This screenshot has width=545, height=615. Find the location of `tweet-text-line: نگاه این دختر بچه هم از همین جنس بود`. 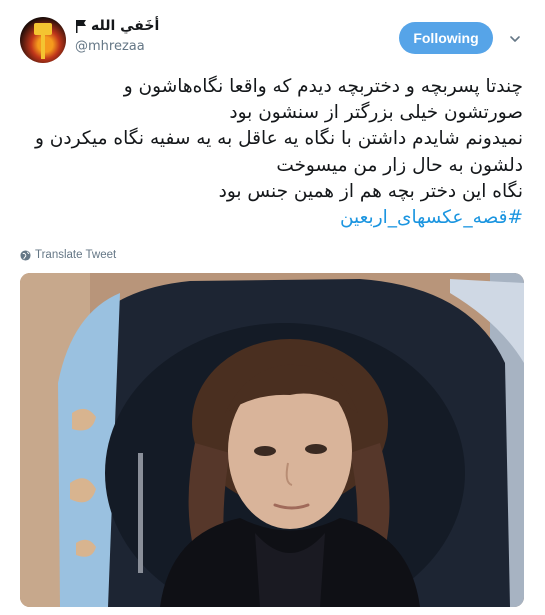

tweet-text-line: نگاه این دختر بچه هم از همین جنس بود is located at coordinates (370, 191).